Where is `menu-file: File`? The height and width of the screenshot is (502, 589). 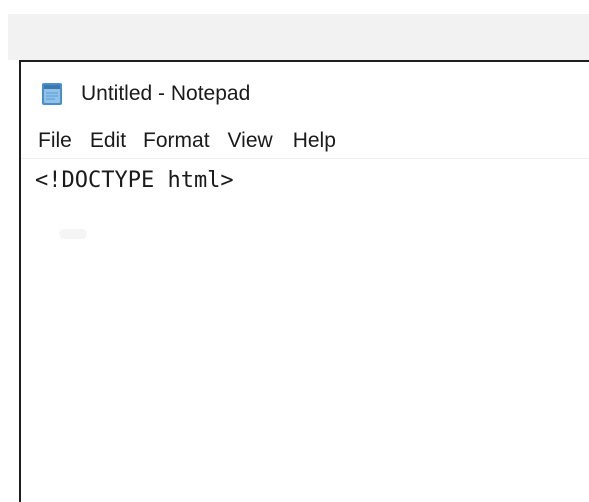 menu-file: File is located at coordinates (55, 141).